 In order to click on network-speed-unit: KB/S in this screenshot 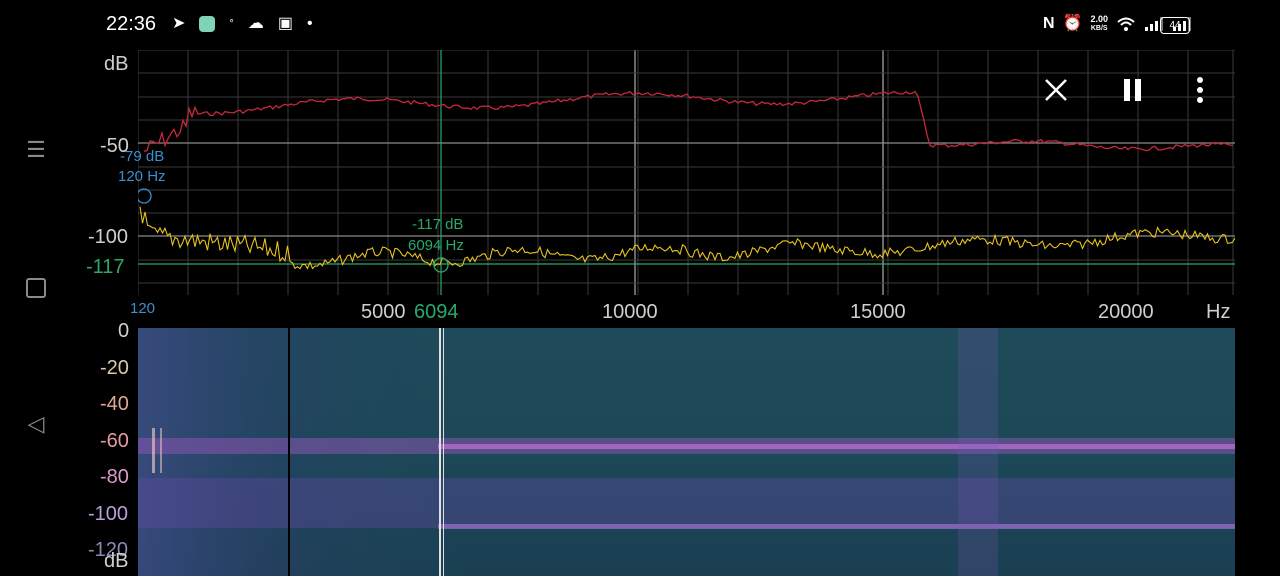, I will do `click(1099, 28)`.